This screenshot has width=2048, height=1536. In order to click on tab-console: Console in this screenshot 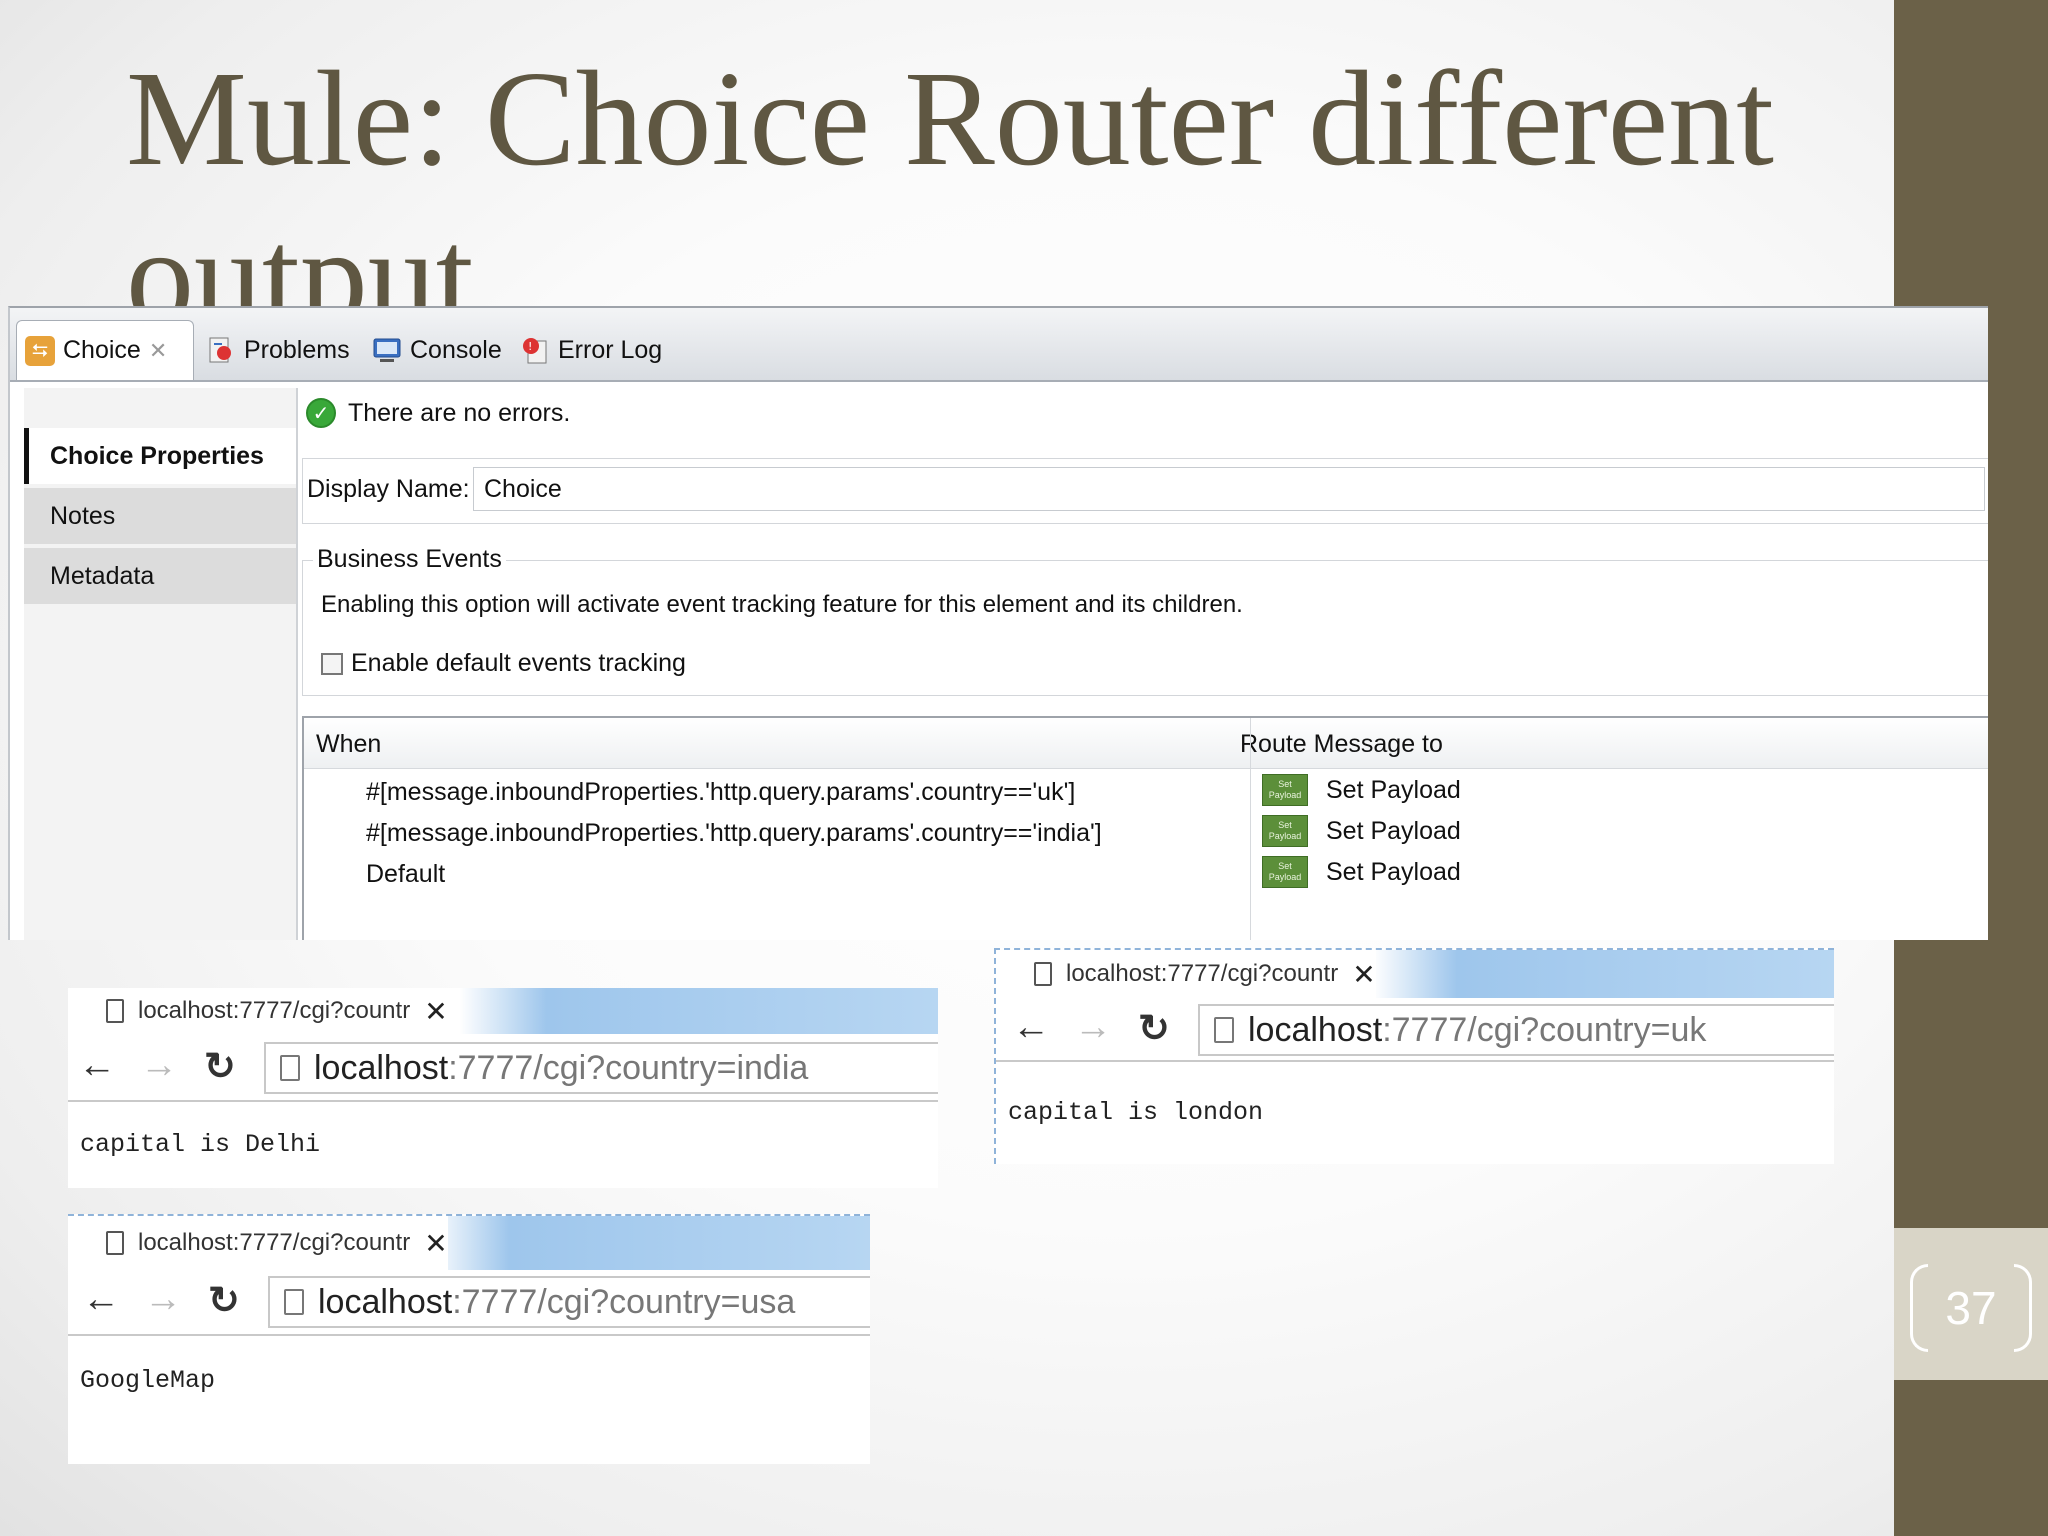, I will do `click(437, 350)`.